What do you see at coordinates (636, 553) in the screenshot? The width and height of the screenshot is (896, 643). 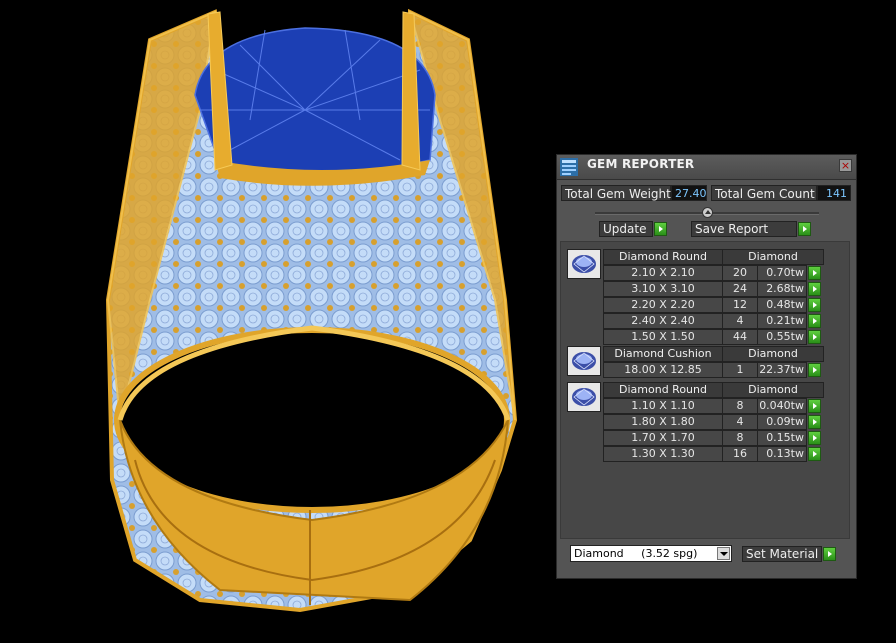 I see `material-select-value: Diamond (3.52 spg)` at bounding box center [636, 553].